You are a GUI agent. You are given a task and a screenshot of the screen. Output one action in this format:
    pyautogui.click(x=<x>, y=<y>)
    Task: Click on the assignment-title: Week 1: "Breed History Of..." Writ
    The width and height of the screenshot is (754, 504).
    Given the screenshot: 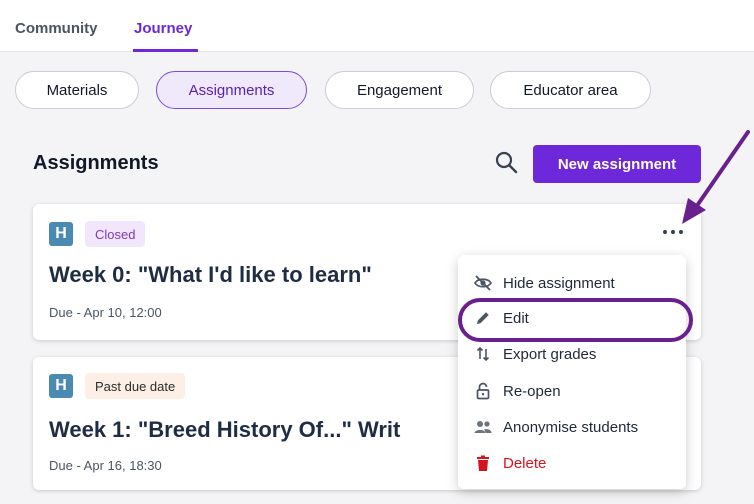 What is the action you would take?
    pyautogui.click(x=224, y=430)
    